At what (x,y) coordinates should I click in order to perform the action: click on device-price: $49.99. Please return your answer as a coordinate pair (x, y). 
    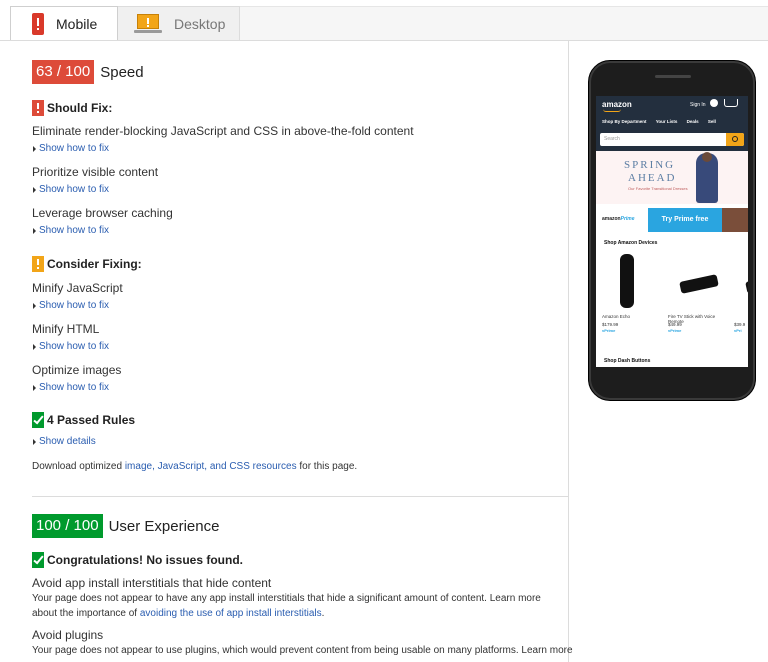
    Looking at the image, I should click on (675, 324).